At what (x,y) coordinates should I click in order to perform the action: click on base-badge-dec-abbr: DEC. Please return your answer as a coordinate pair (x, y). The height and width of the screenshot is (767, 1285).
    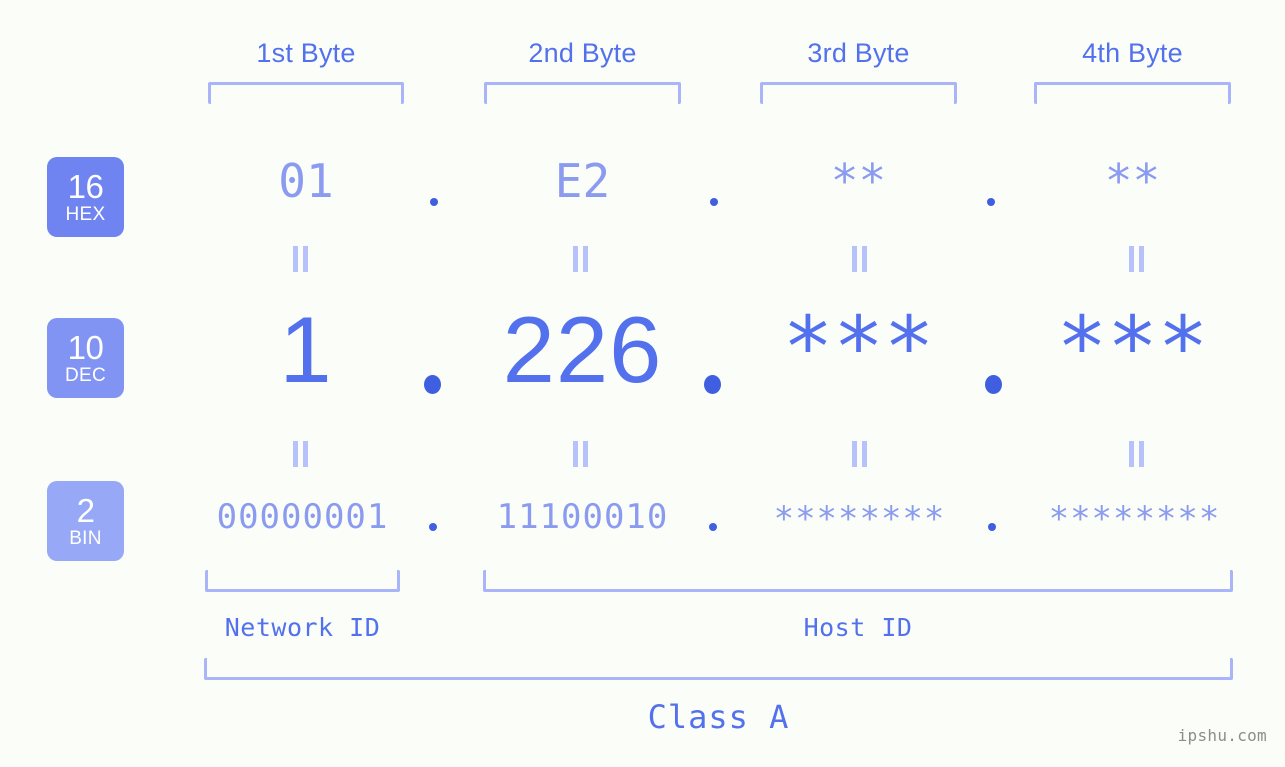
    Looking at the image, I should click on (85, 375).